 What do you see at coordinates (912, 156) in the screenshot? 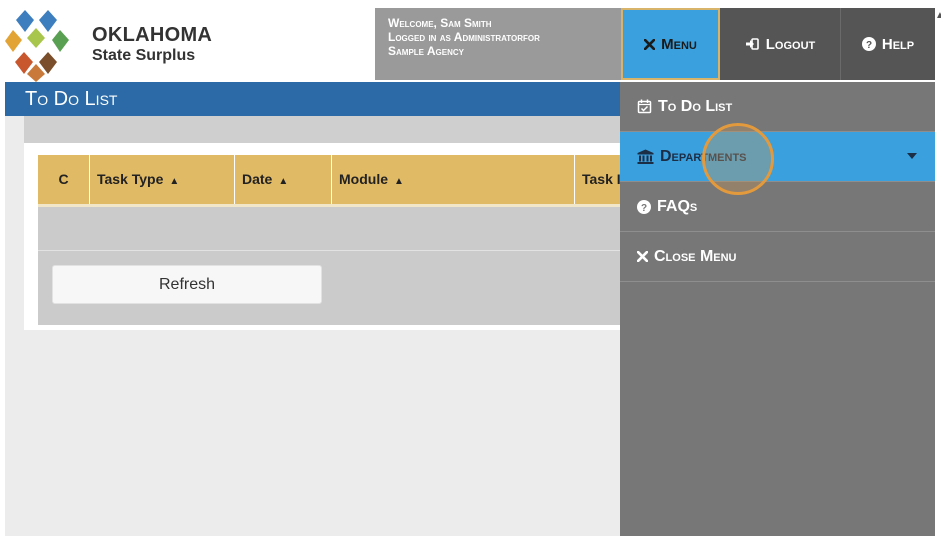
I see `chevron-down-icon` at bounding box center [912, 156].